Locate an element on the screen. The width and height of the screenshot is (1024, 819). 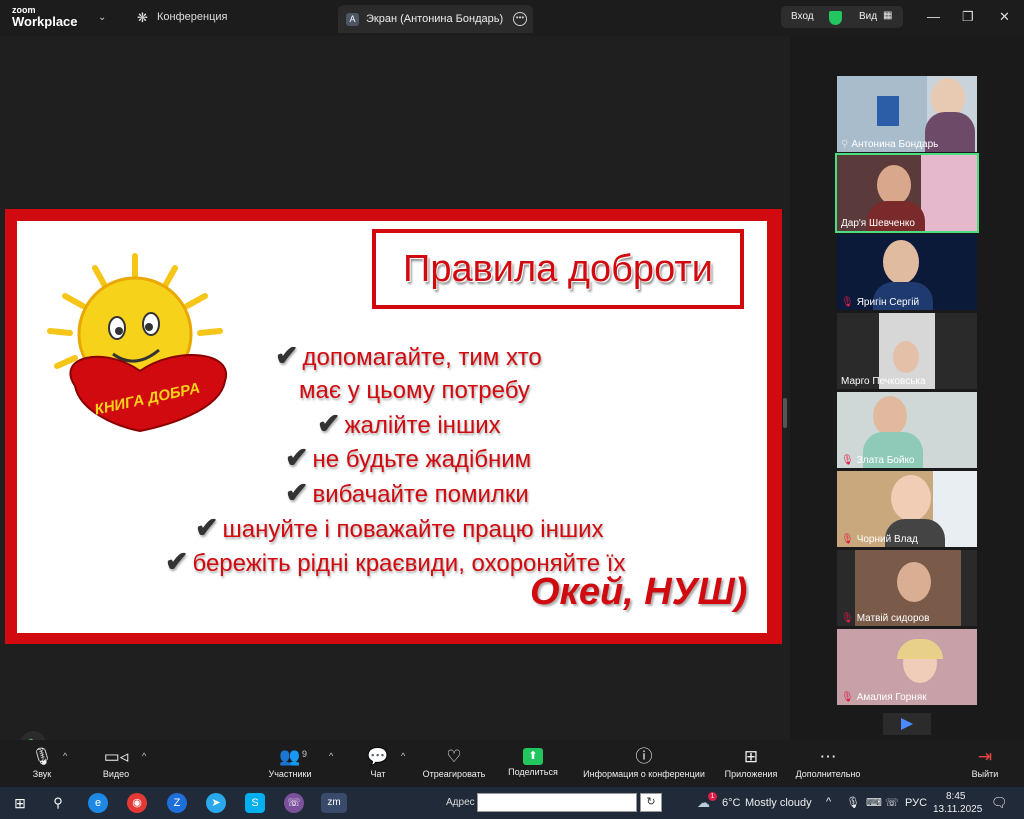
screen-share-tab: А Экран (Антонина Бондарь) ••• is located at coordinates (435, 19).